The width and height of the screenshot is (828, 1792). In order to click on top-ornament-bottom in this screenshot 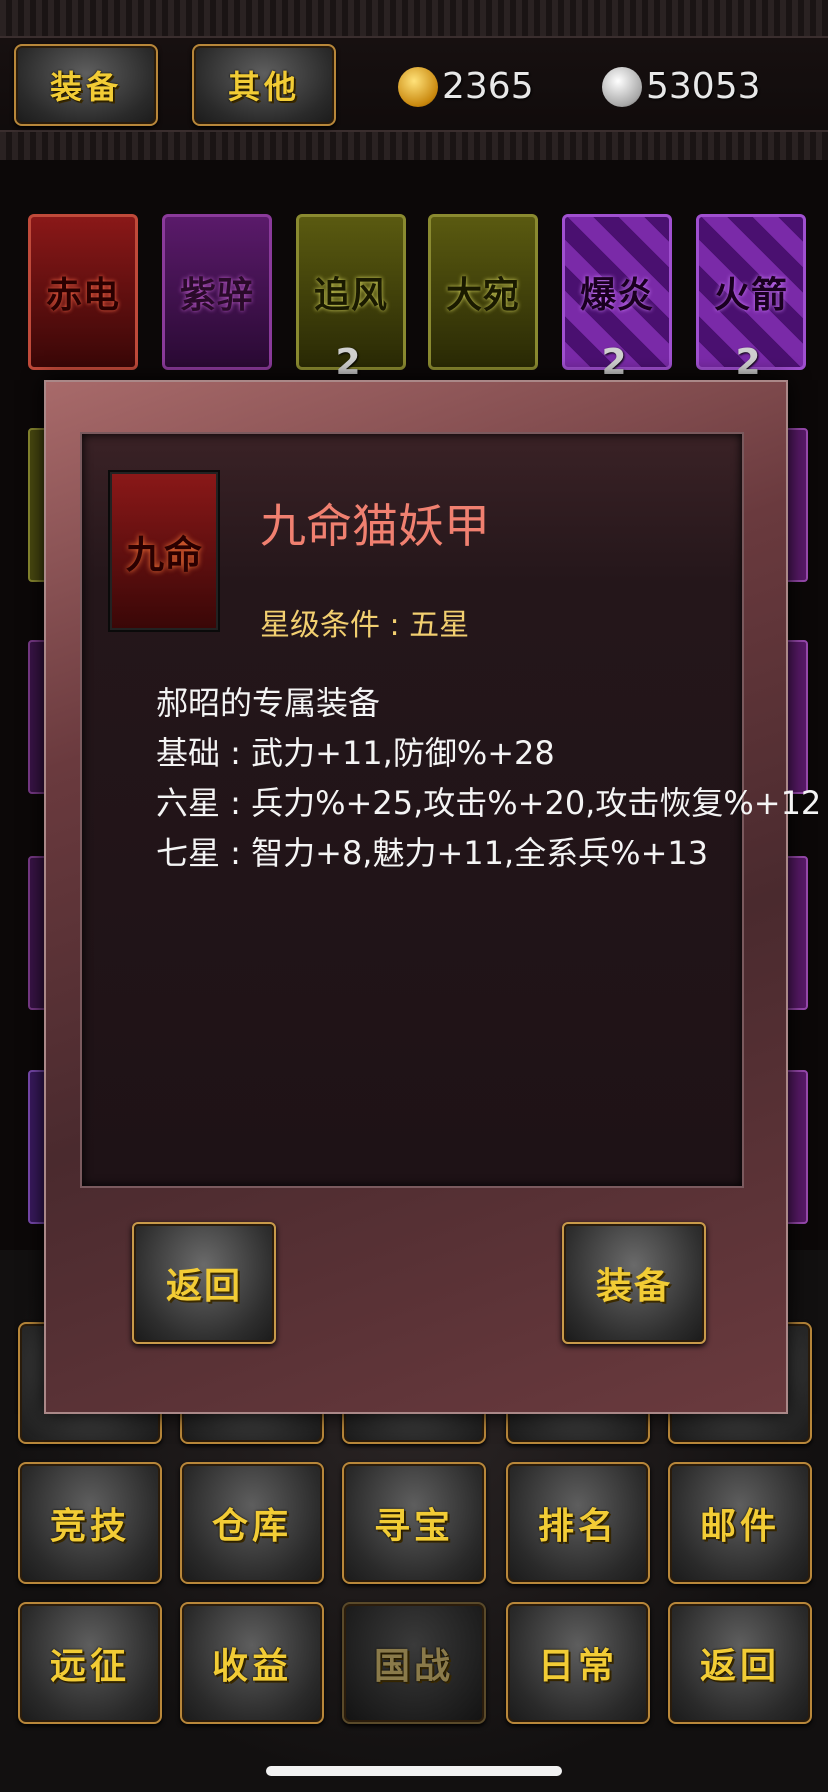, I will do `click(414, 145)`.